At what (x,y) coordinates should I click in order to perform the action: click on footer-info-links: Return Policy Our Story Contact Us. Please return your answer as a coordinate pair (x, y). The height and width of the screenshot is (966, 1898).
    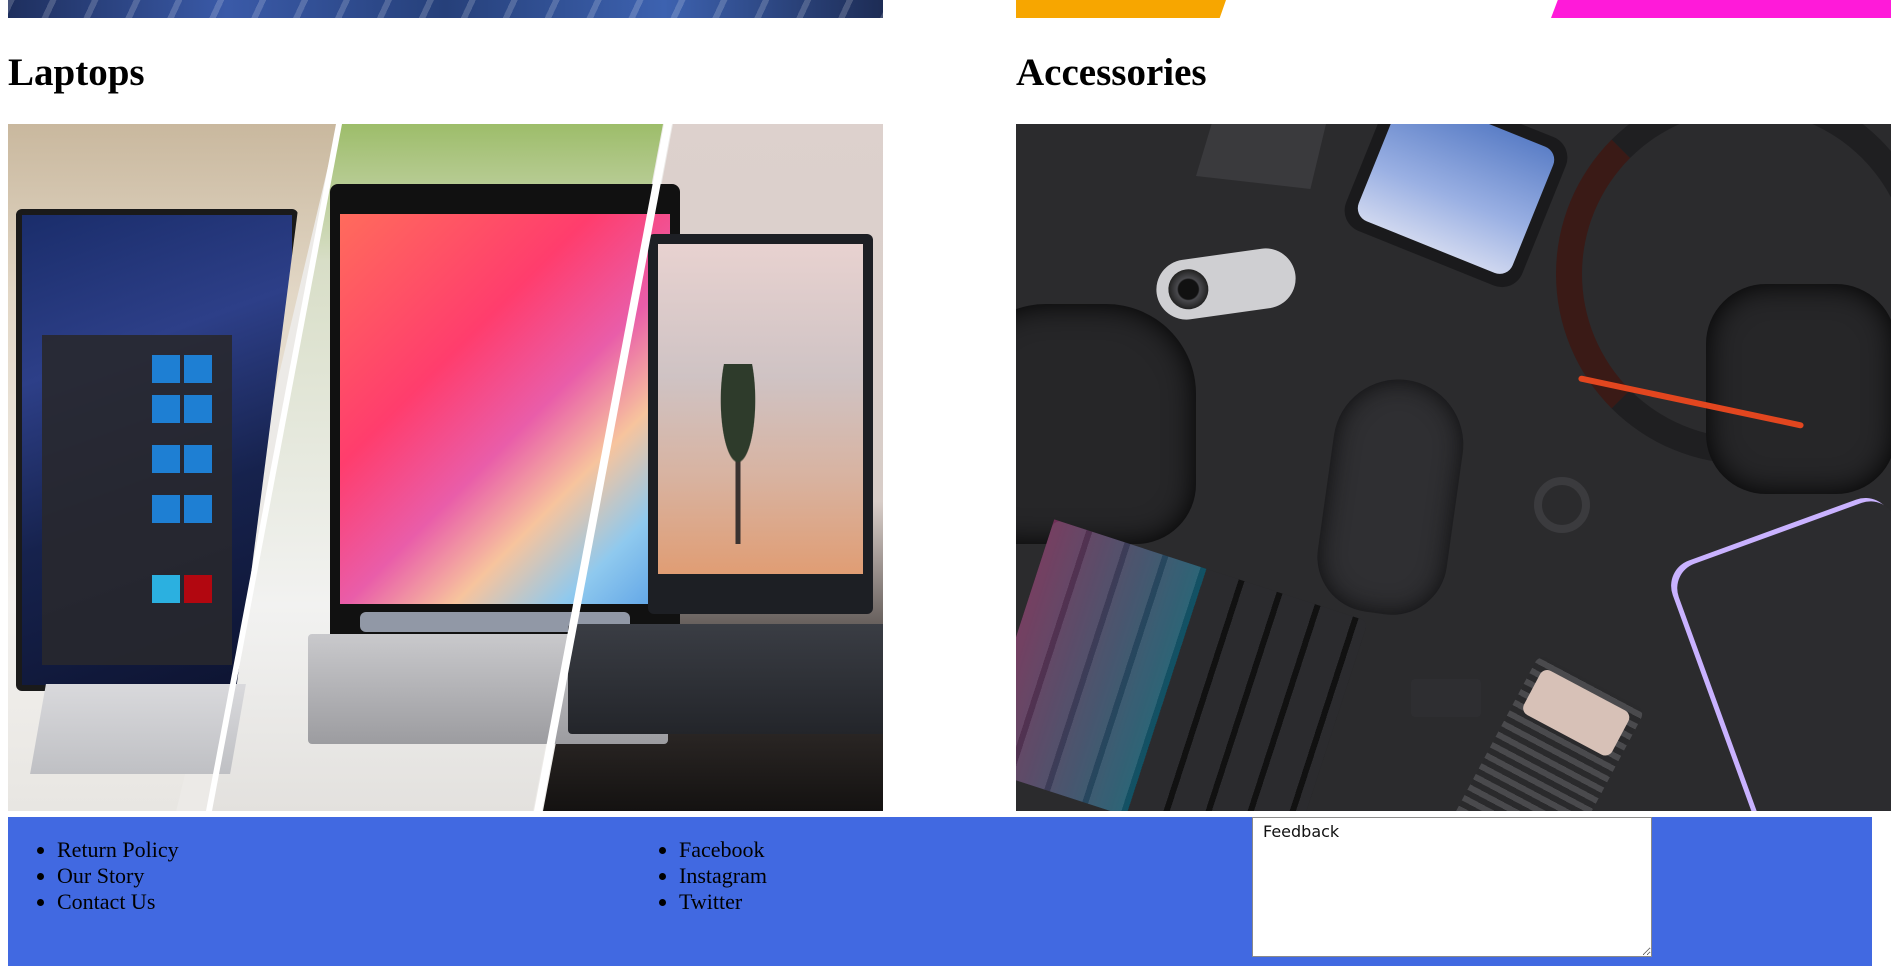
    Looking at the image, I should click on (97, 876).